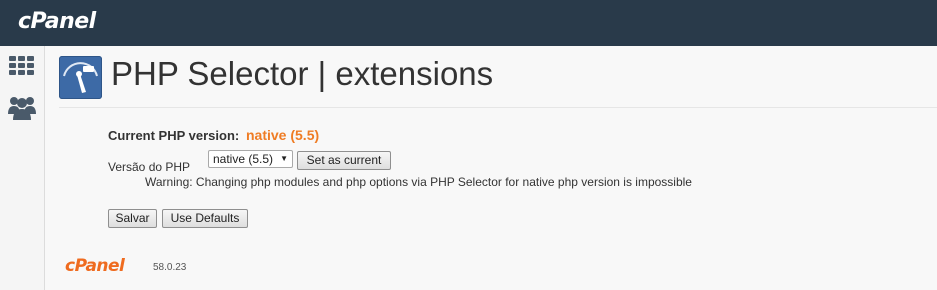 The image size is (937, 290). What do you see at coordinates (344, 160) in the screenshot?
I see `set-as-current-button: Set as current` at bounding box center [344, 160].